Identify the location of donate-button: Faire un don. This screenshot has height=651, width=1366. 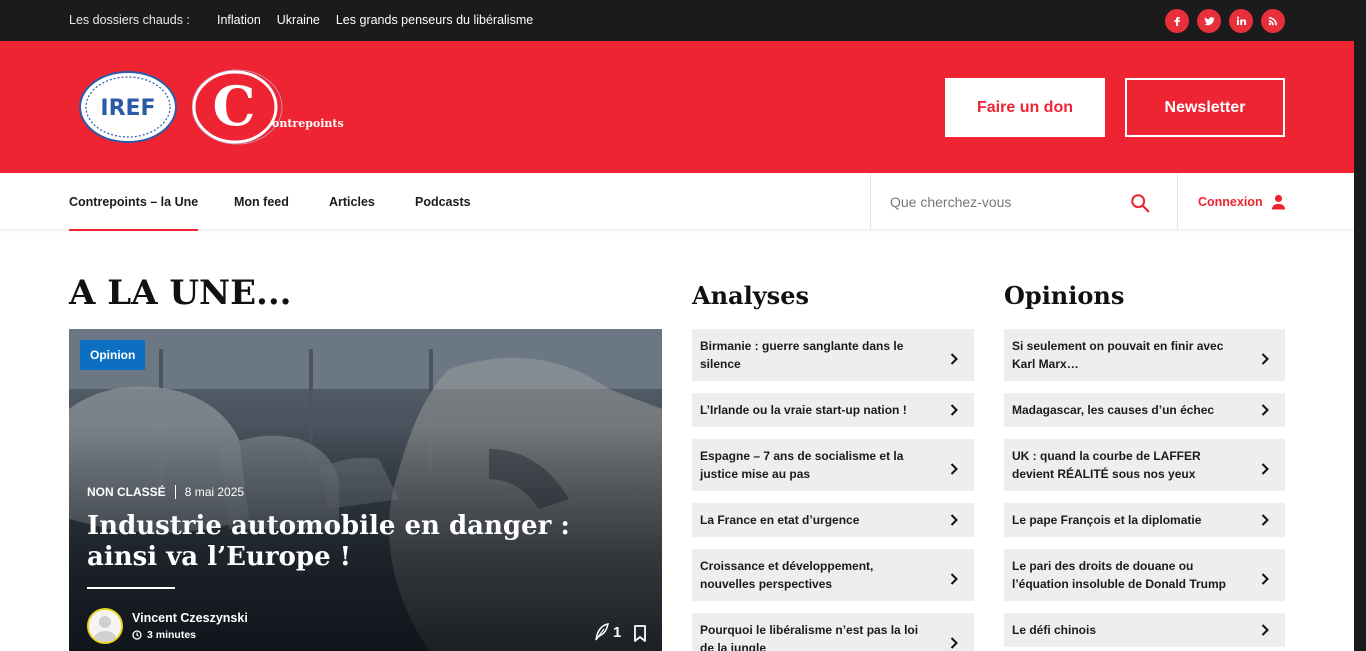
(1025, 107).